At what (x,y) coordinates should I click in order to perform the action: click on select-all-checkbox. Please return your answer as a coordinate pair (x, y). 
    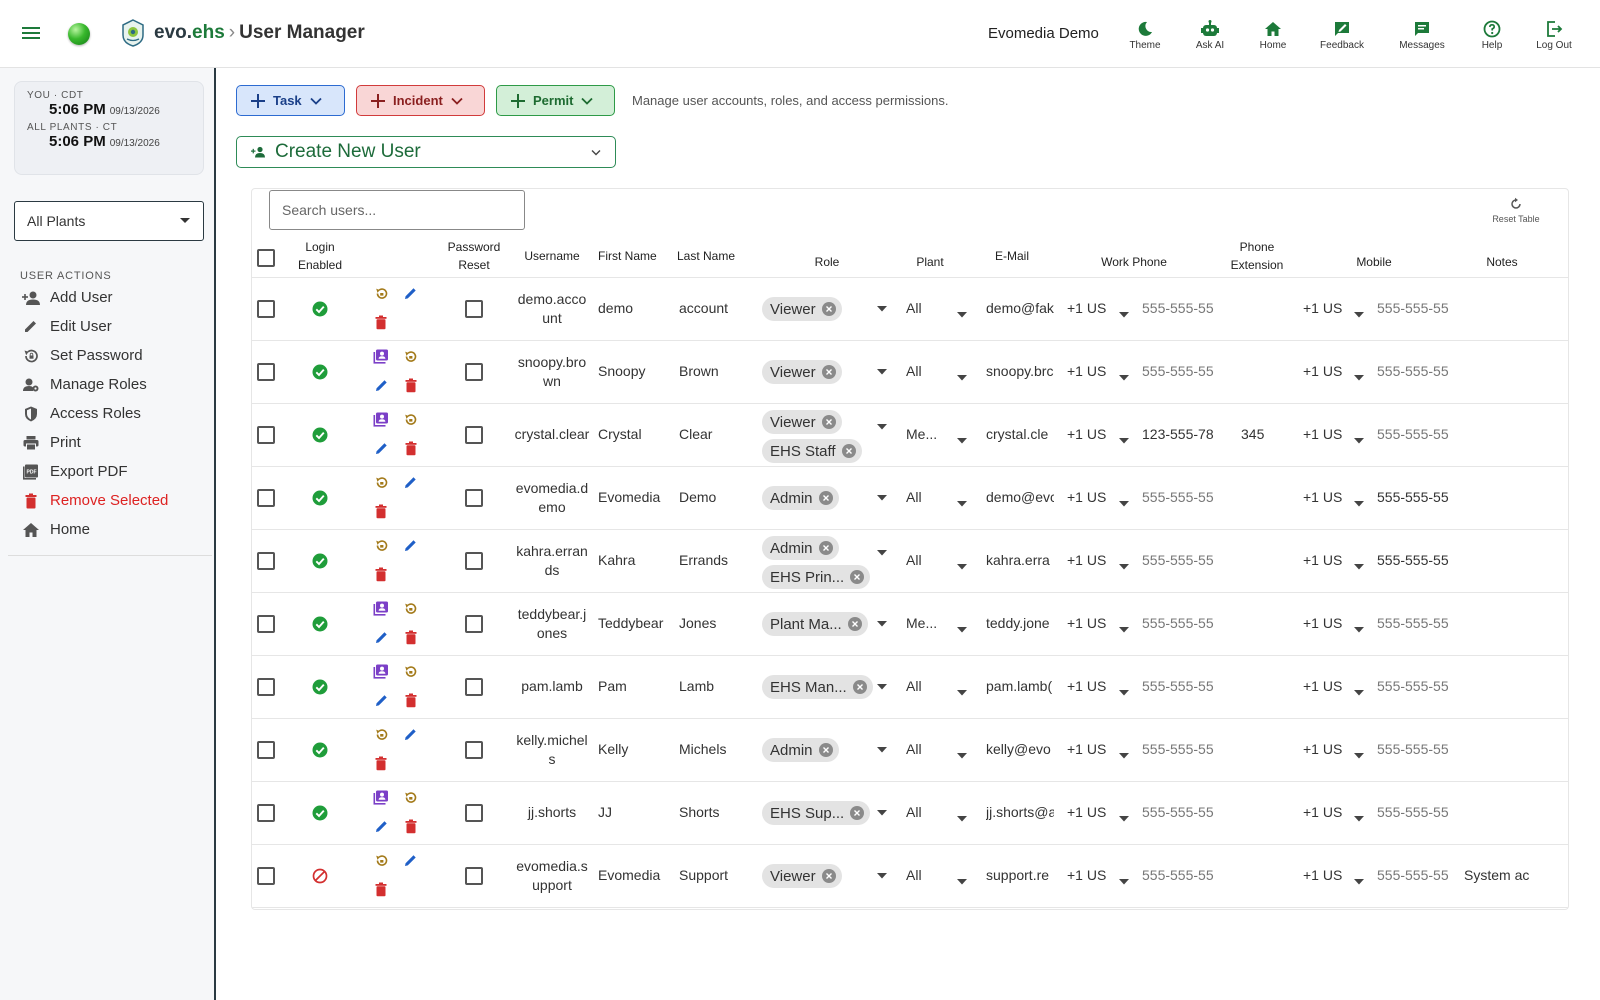
    Looking at the image, I should click on (266, 258).